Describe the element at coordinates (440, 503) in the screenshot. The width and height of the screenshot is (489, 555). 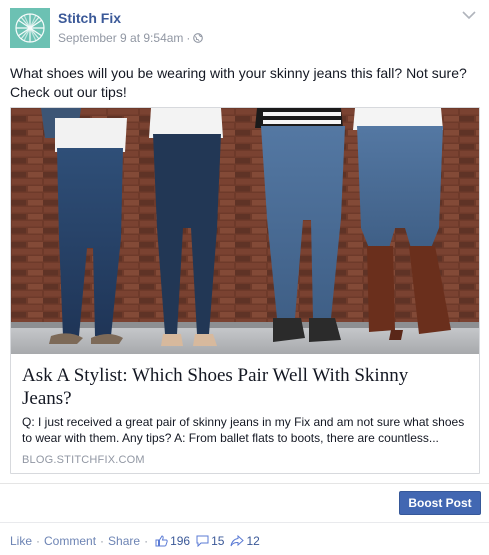
I see `boost-post-button: Boost Post` at that location.